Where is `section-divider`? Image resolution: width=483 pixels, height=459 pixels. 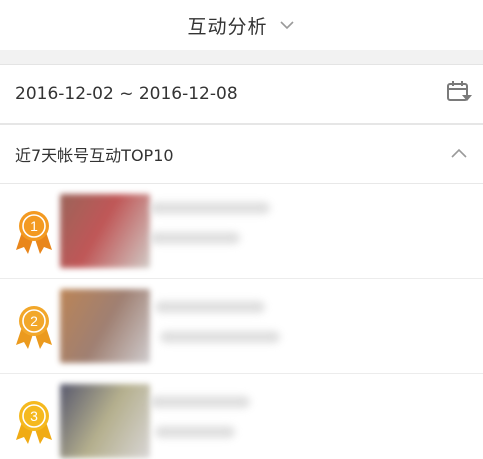 section-divider is located at coordinates (241, 57).